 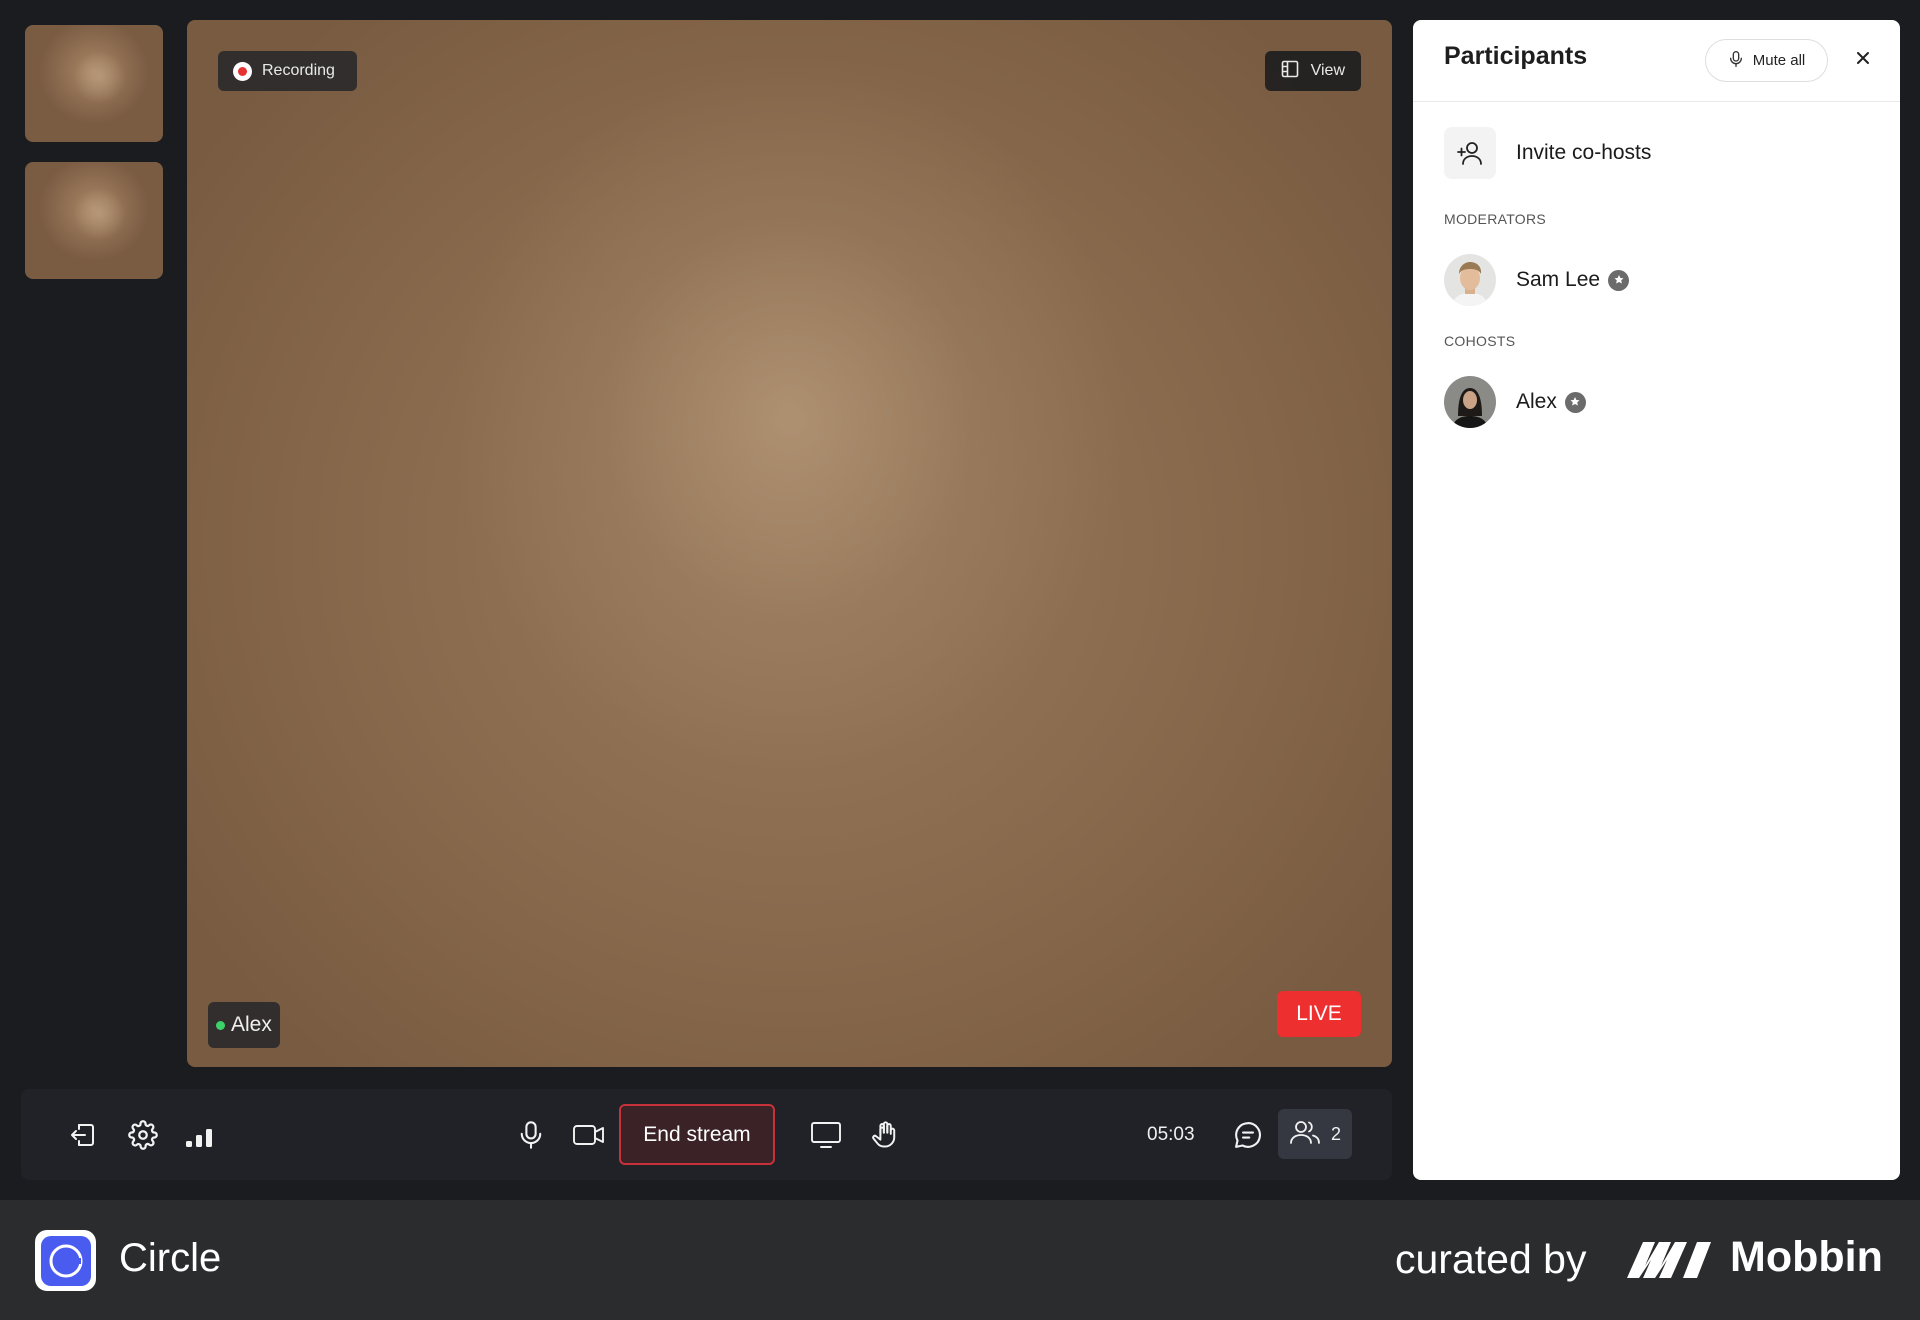 What do you see at coordinates (1584, 152) in the screenshot?
I see `invite-cohosts-label: Invite co-hosts` at bounding box center [1584, 152].